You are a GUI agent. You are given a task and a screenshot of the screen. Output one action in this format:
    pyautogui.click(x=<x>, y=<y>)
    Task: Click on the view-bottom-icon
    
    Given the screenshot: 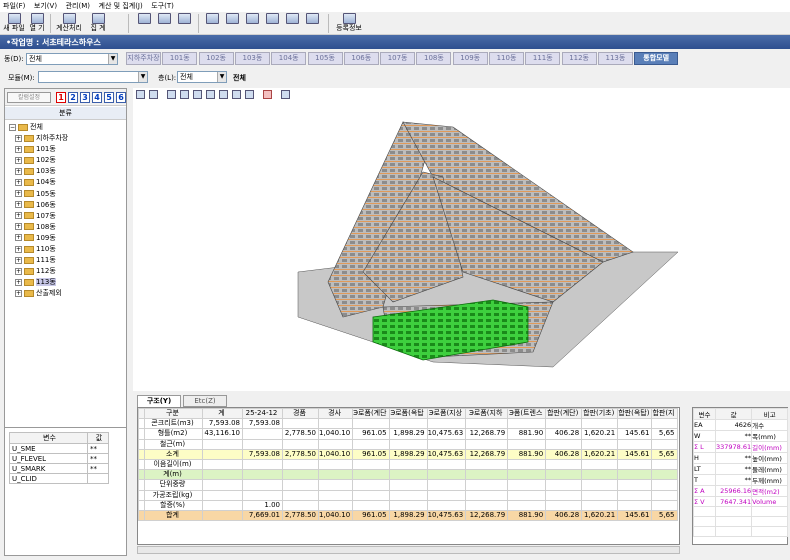 What is the action you would take?
    pyautogui.click(x=236, y=94)
    